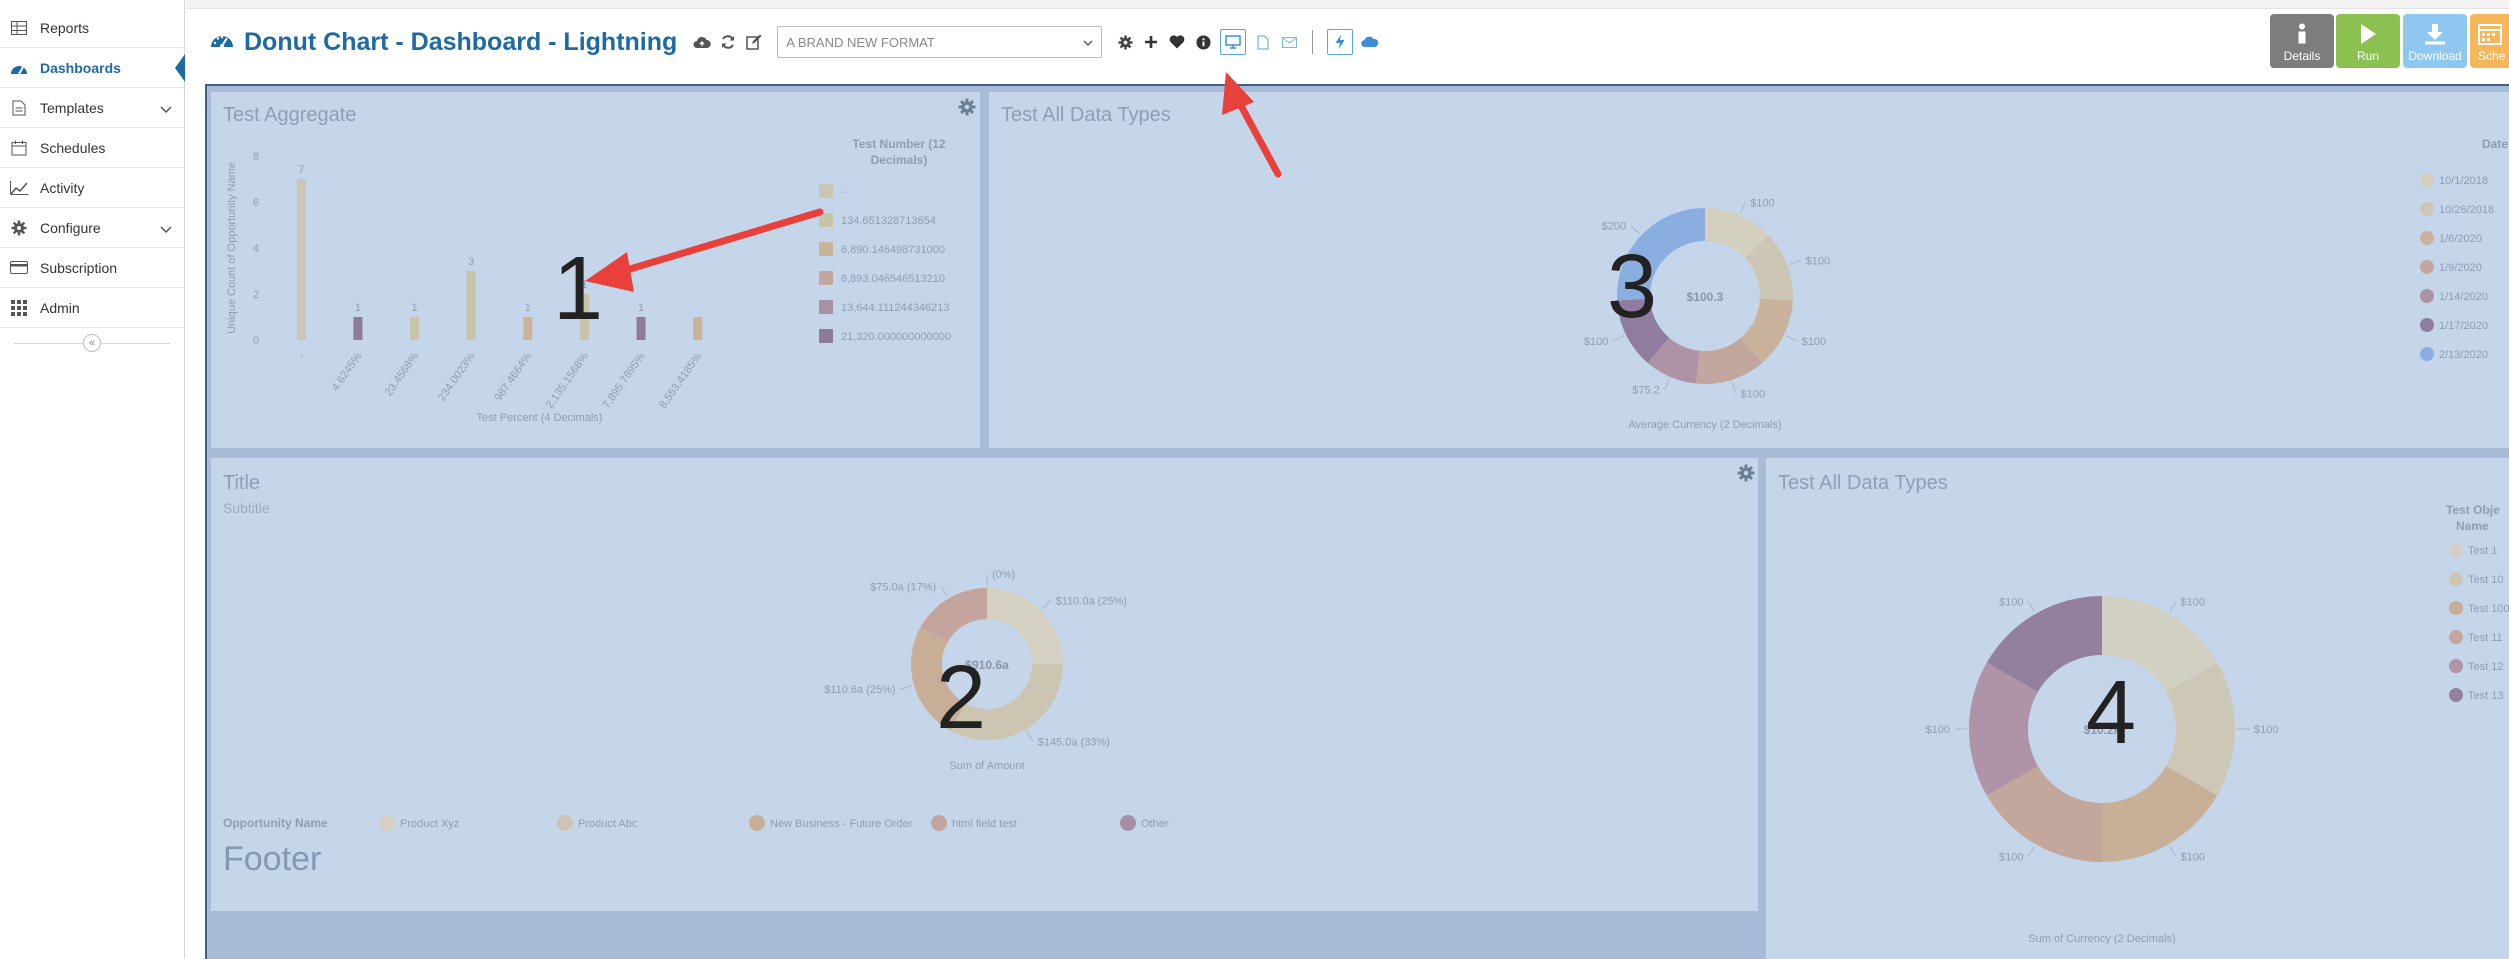 This screenshot has height=959, width=2509. What do you see at coordinates (92, 68) in the screenshot?
I see `sidebar-item-dashboards: Dashboards` at bounding box center [92, 68].